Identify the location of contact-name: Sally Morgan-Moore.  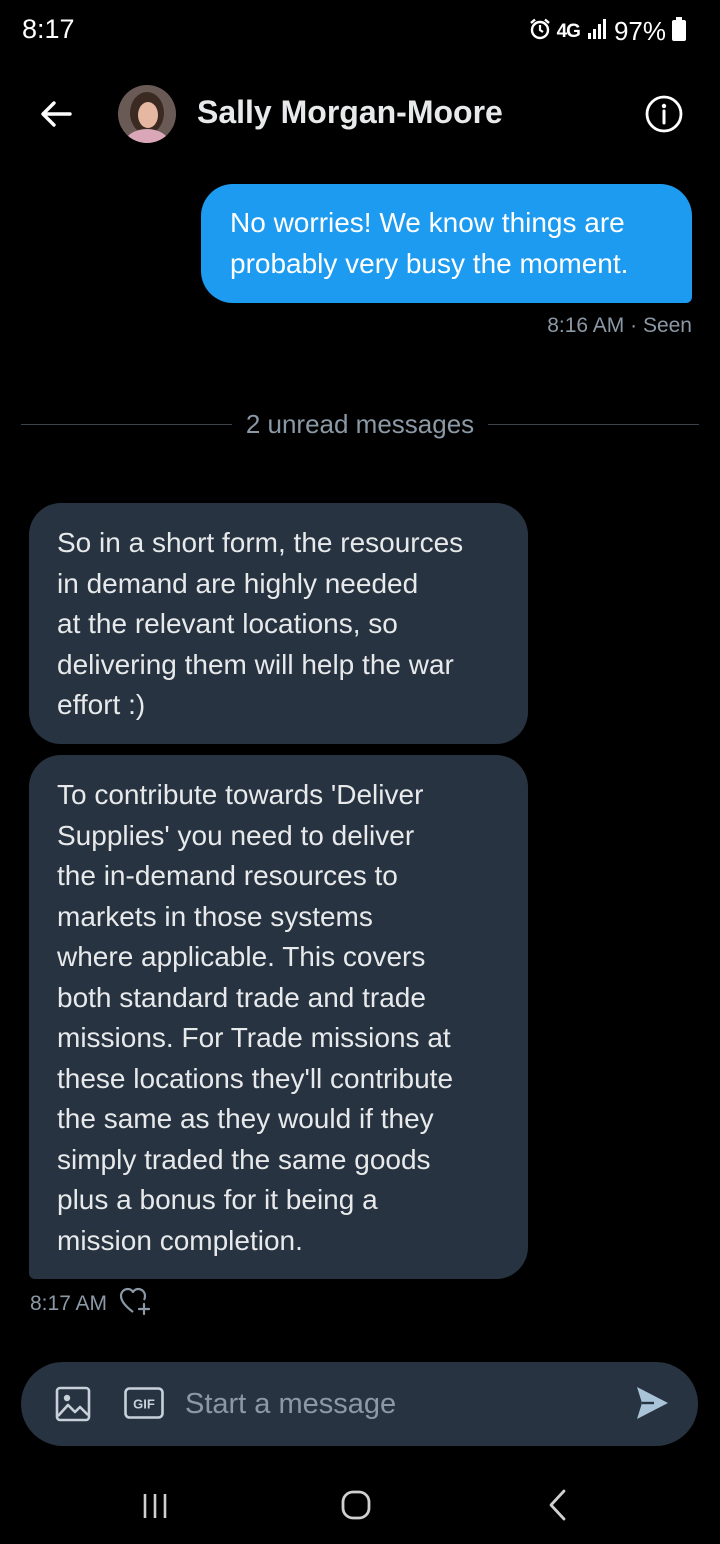
(350, 112).